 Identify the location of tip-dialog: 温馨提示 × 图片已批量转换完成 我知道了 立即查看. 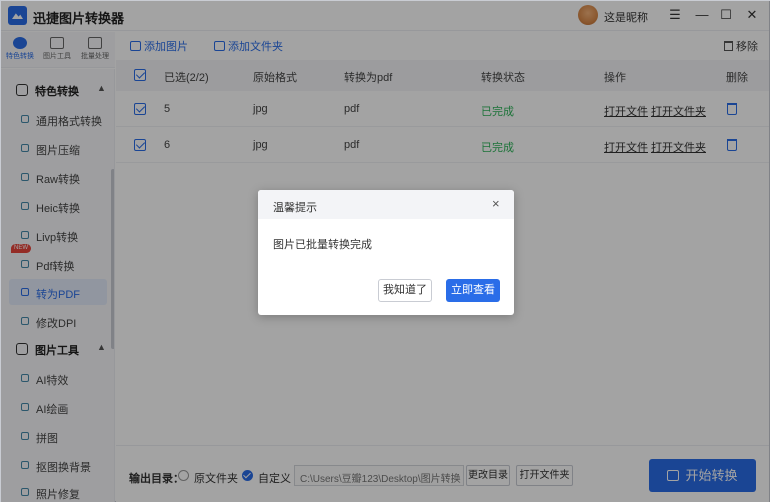
(386, 252).